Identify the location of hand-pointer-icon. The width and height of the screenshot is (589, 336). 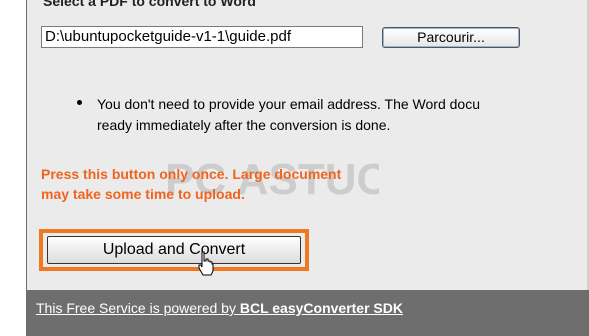
(206, 263).